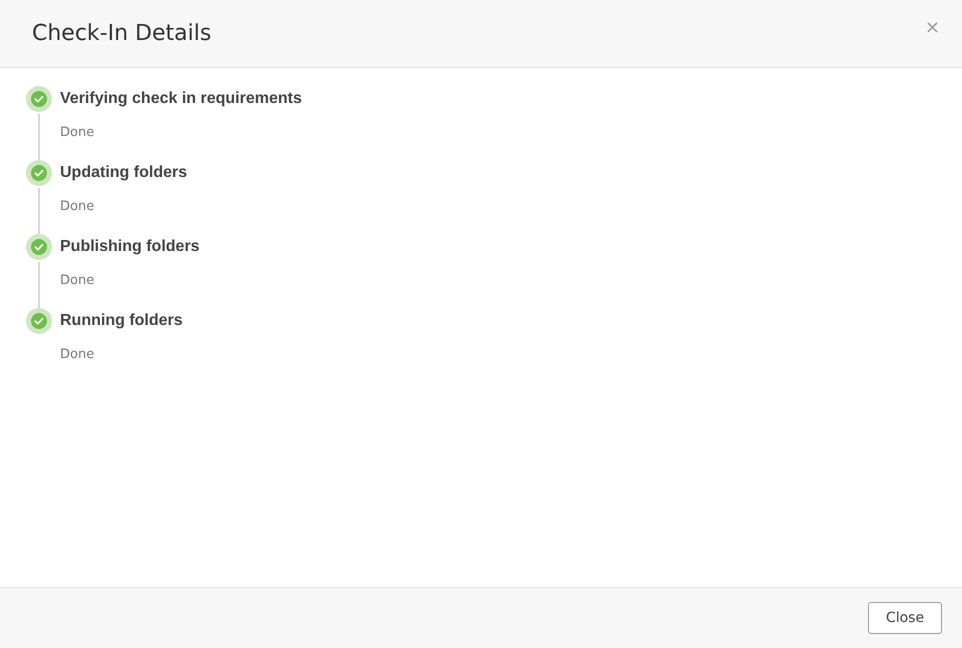 The image size is (962, 648). What do you see at coordinates (130, 247) in the screenshot?
I see `step-title: Publishing folders` at bounding box center [130, 247].